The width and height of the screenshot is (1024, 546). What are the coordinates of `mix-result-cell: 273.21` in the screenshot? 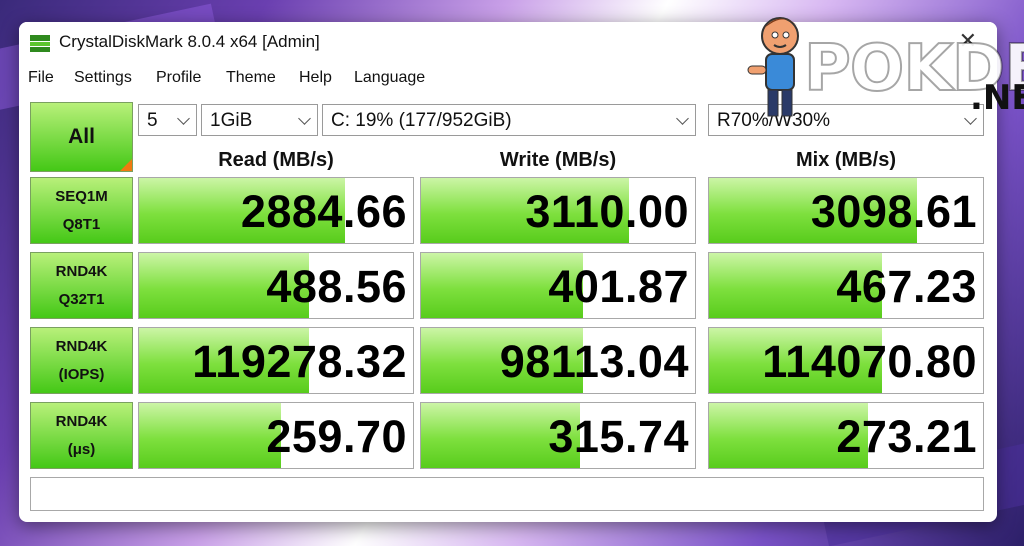 It's located at (846, 435).